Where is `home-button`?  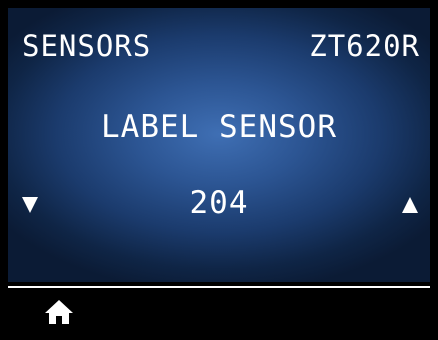 home-button is located at coordinates (59, 312).